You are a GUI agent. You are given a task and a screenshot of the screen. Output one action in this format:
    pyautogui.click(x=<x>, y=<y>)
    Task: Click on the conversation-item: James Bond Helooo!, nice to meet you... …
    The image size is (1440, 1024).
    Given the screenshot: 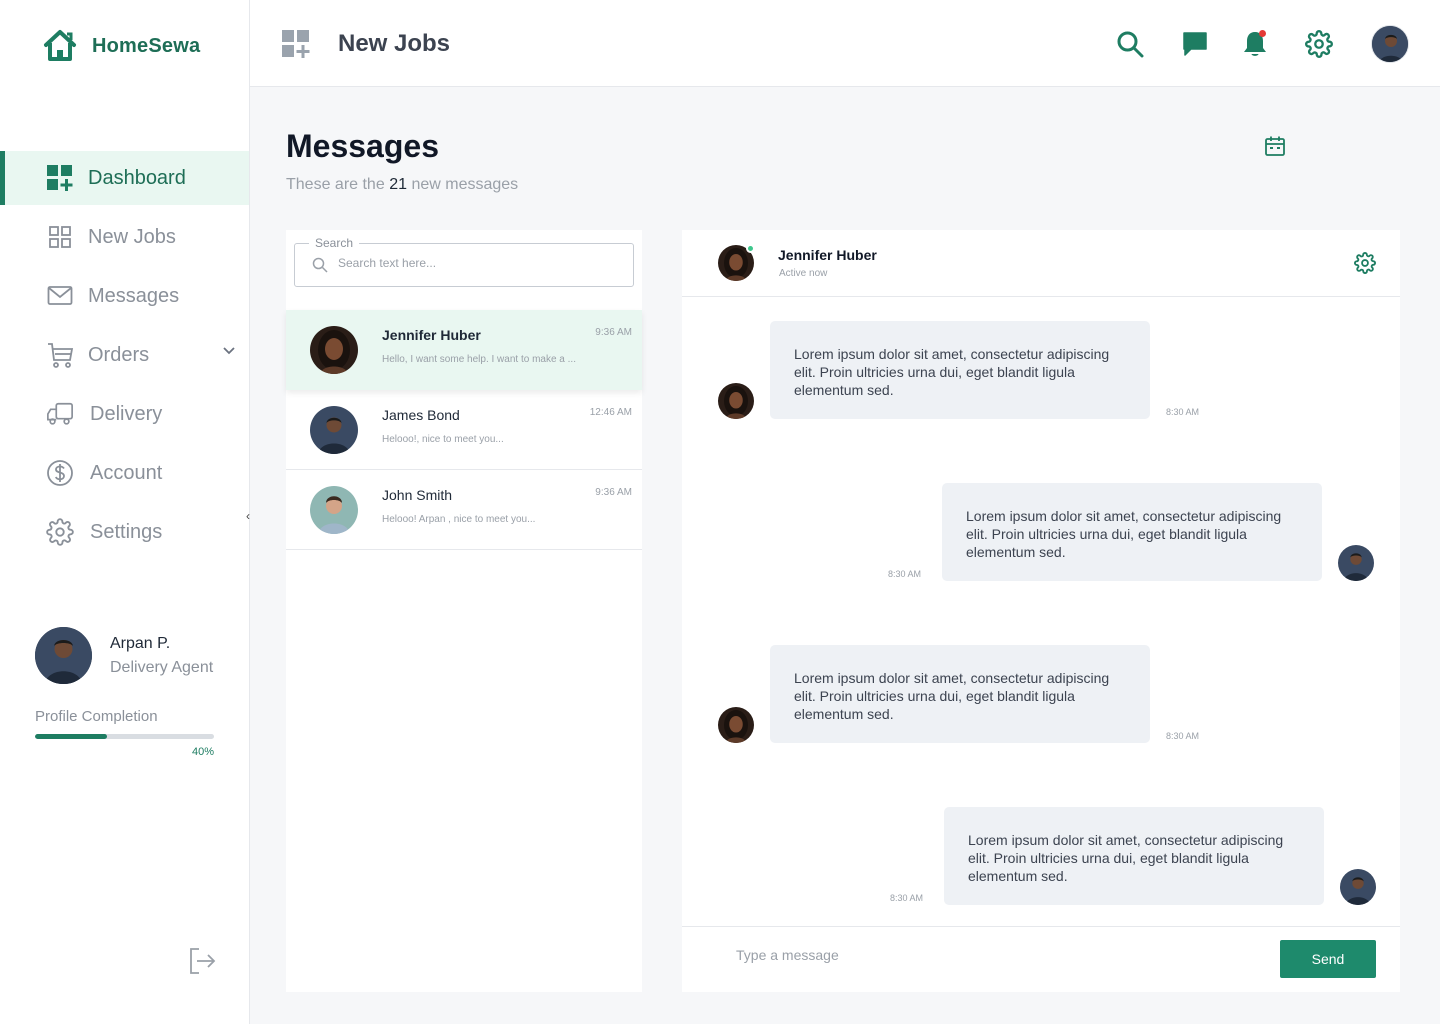 What is the action you would take?
    pyautogui.click(x=464, y=430)
    